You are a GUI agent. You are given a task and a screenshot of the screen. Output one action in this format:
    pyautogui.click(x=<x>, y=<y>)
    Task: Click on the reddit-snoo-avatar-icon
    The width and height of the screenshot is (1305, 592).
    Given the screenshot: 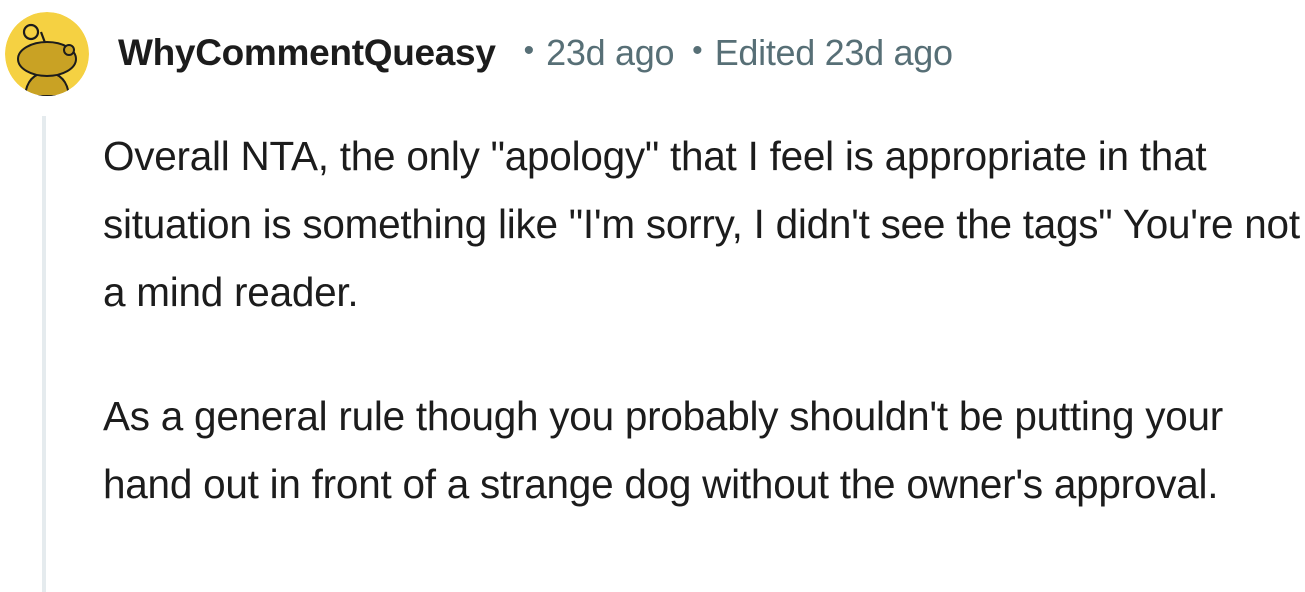 What is the action you would take?
    pyautogui.click(x=47, y=54)
    